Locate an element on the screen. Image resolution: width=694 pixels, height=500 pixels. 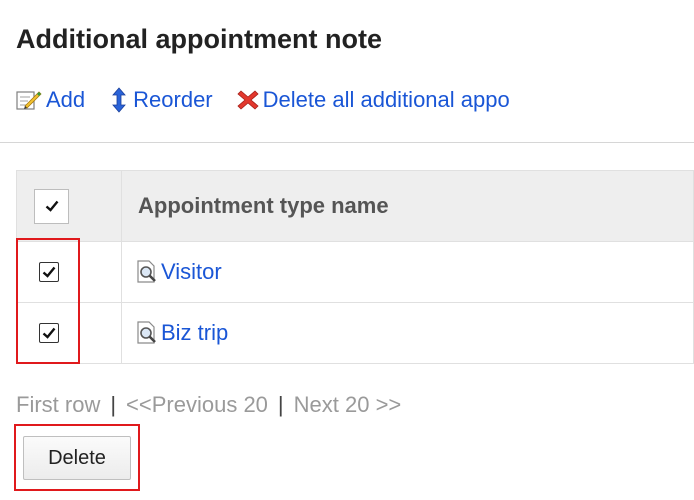
delete-all-label: Delete all additional appo is located at coordinates (386, 99).